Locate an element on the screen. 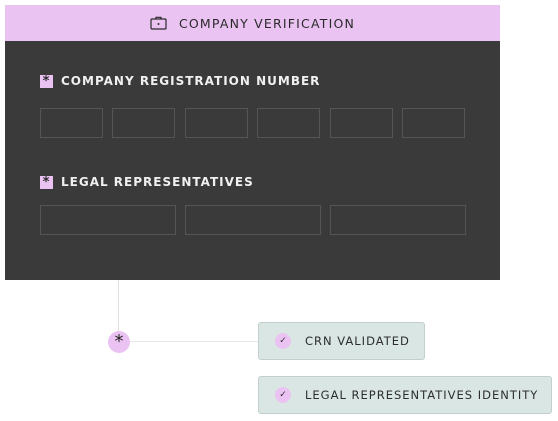 This screenshot has height=421, width=558. status-pill-crn-validated: ✓ CRN VALIDATED is located at coordinates (341, 341).